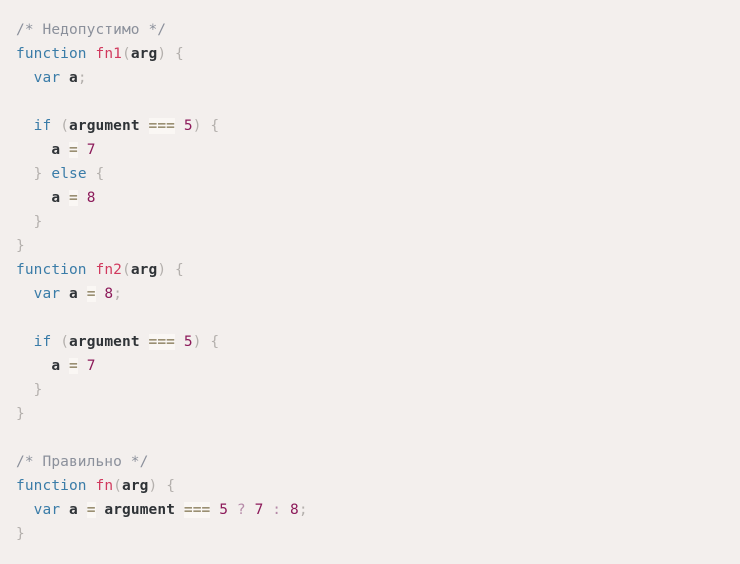  I want to click on code-line: } else {, so click(378, 174).